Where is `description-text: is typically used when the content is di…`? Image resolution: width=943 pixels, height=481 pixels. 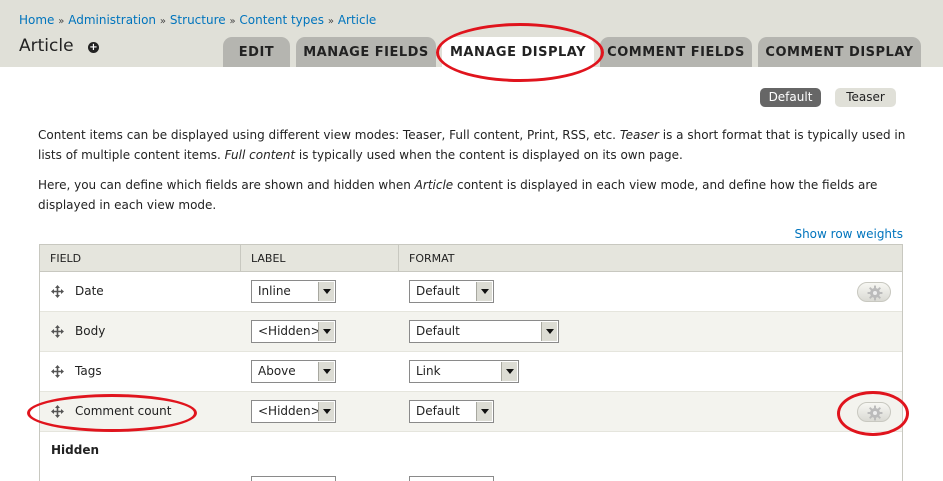 description-text: is typically used when the content is di… is located at coordinates (489, 155).